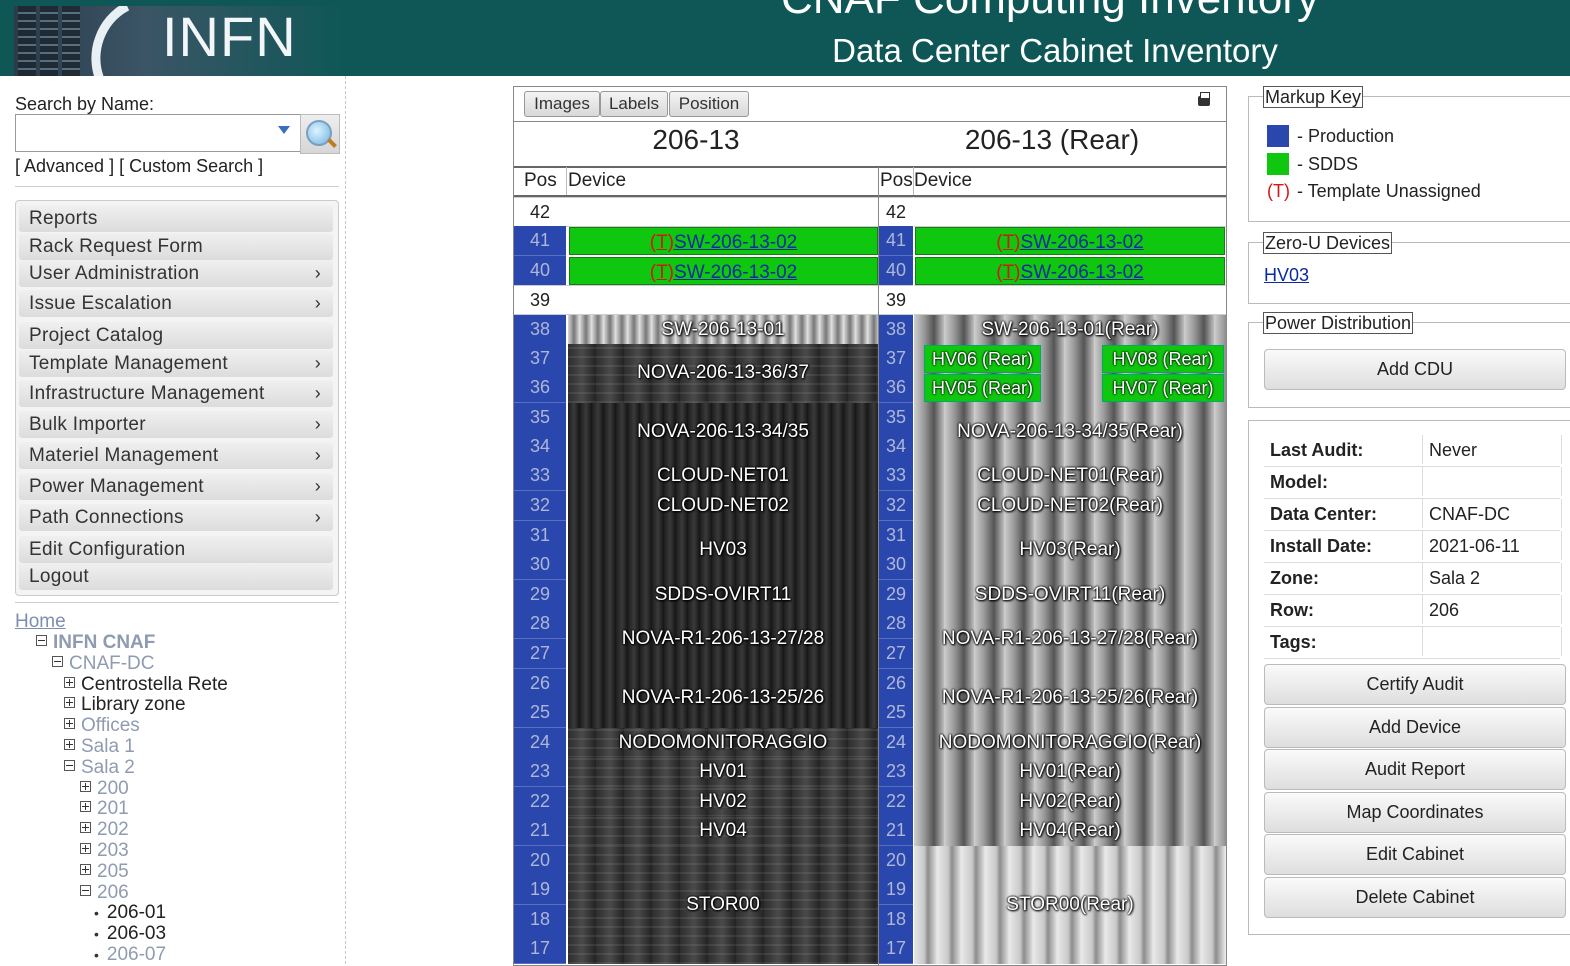 This screenshot has width=1570, height=966. Describe the element at coordinates (130, 955) in the screenshot. I see `tree-node: • 206-07` at that location.